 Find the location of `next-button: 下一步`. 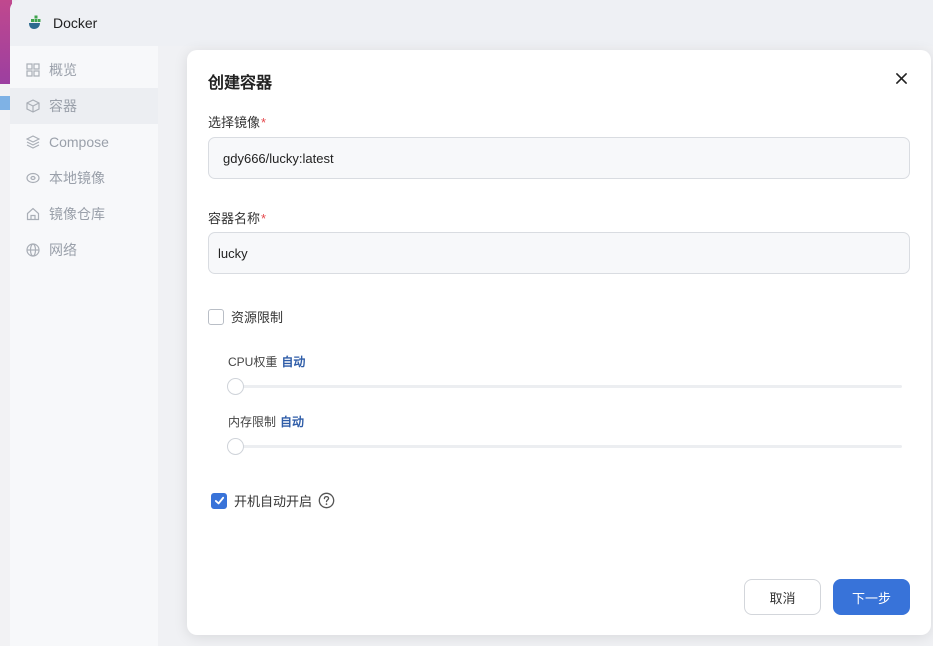

next-button: 下一步 is located at coordinates (871, 597).